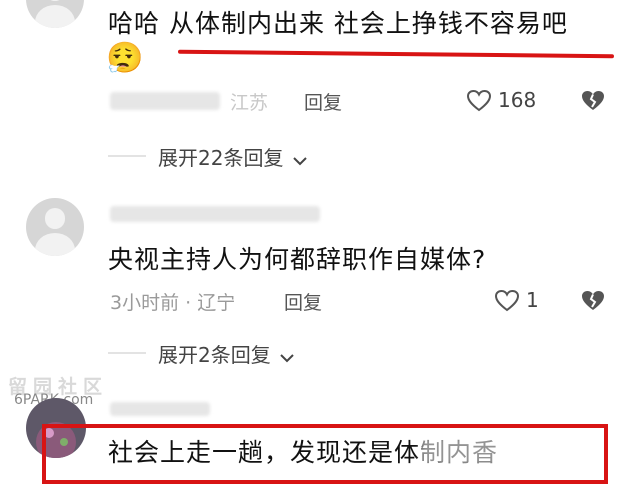 This screenshot has height=484, width=640. I want to click on expand-replies-button: 展开2条回复, so click(227, 353).